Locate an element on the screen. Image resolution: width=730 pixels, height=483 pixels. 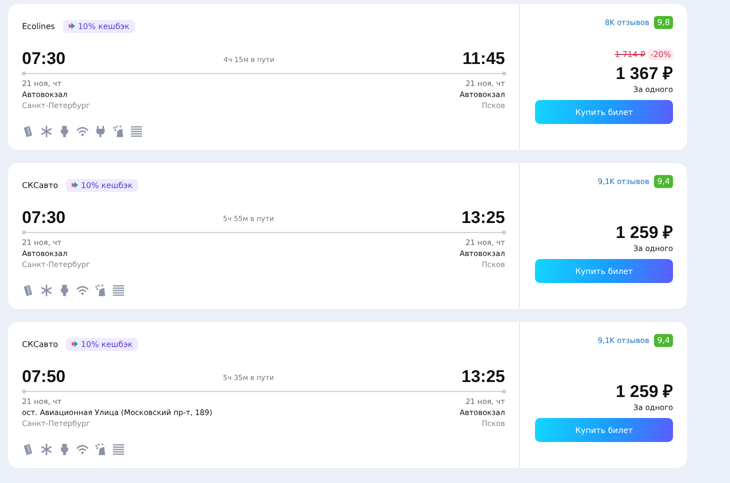
departure-time: 07:50 is located at coordinates (44, 377).